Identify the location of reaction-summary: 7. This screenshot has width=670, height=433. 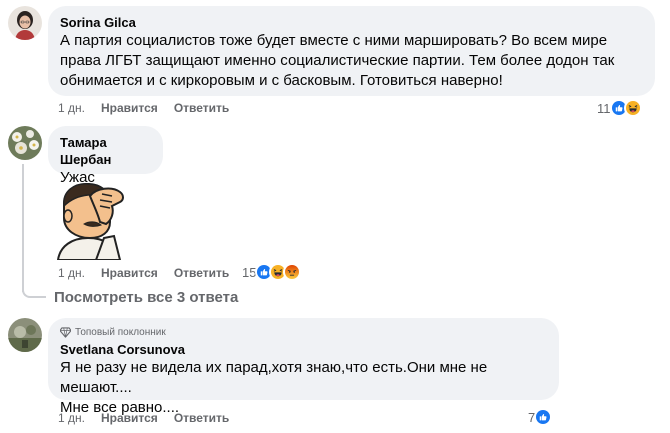
(540, 417).